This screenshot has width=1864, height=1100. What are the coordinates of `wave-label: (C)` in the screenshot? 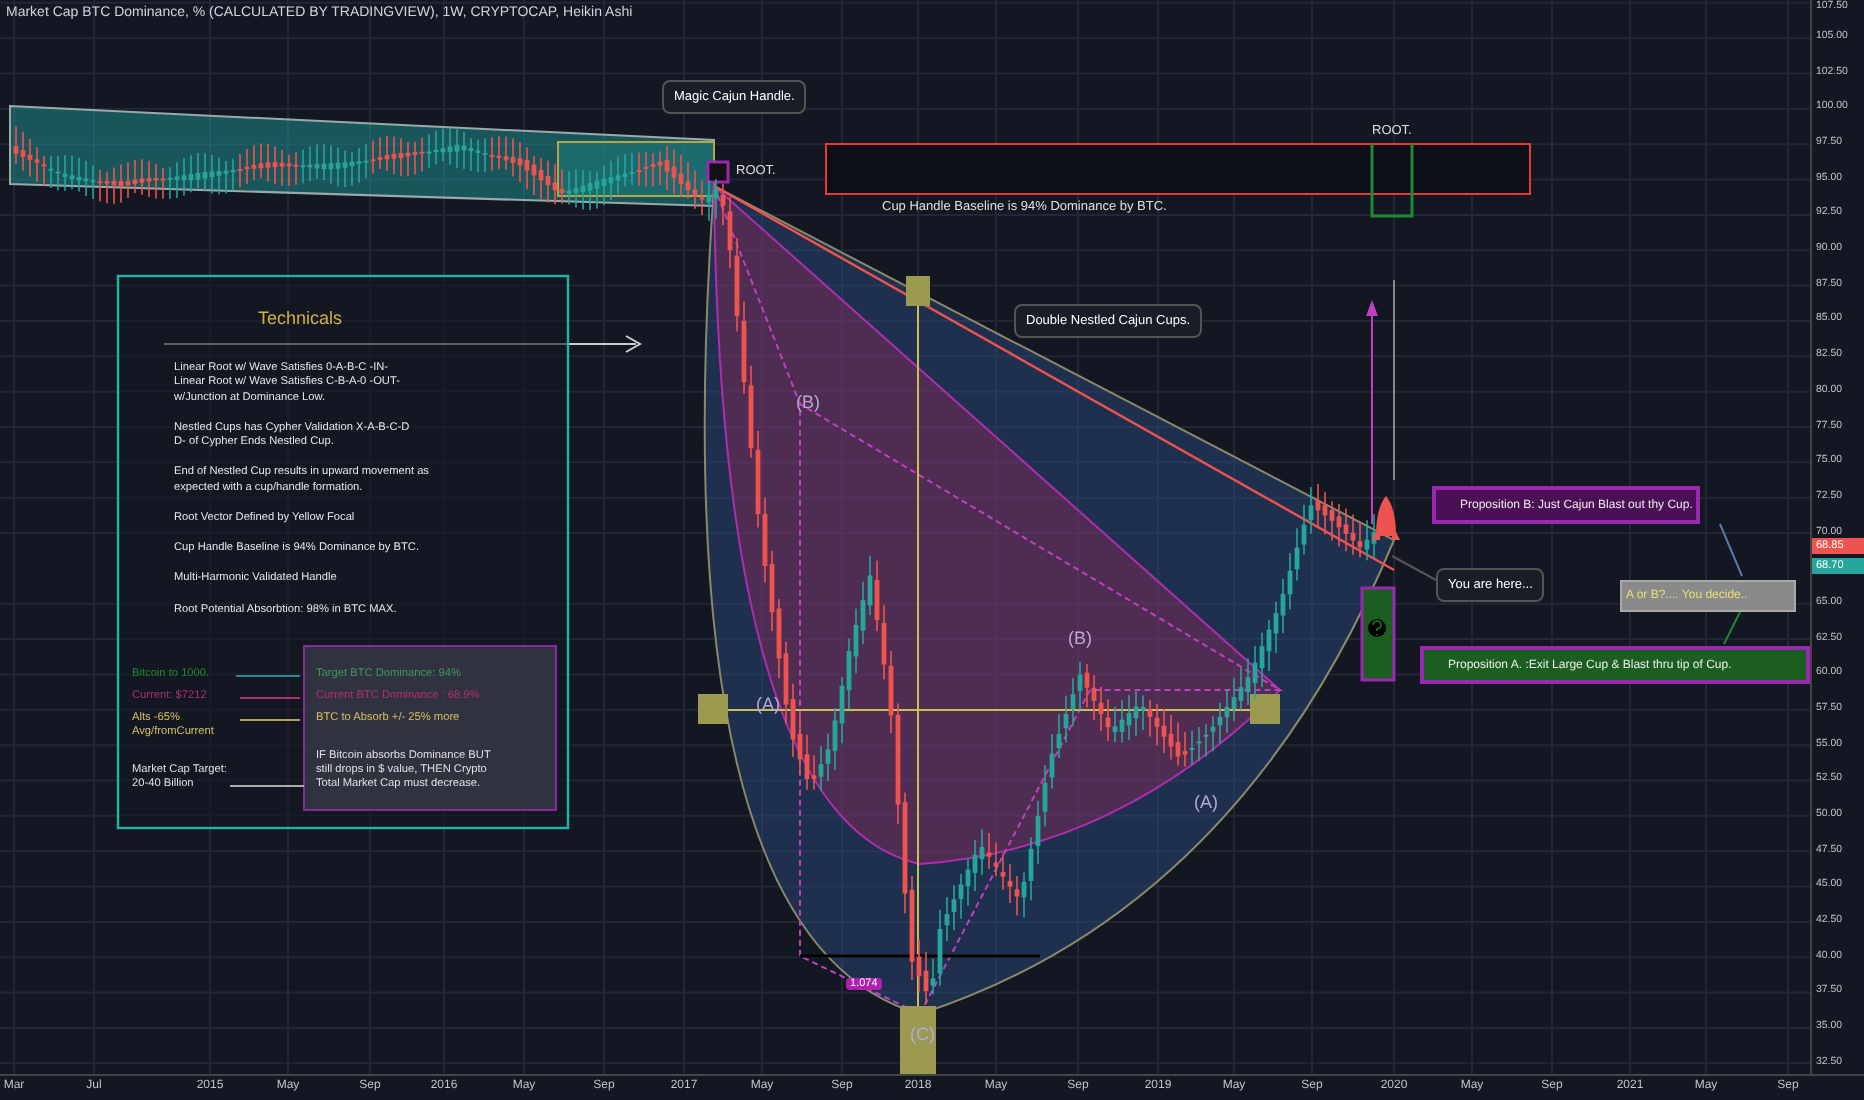 It's located at (922, 1034).